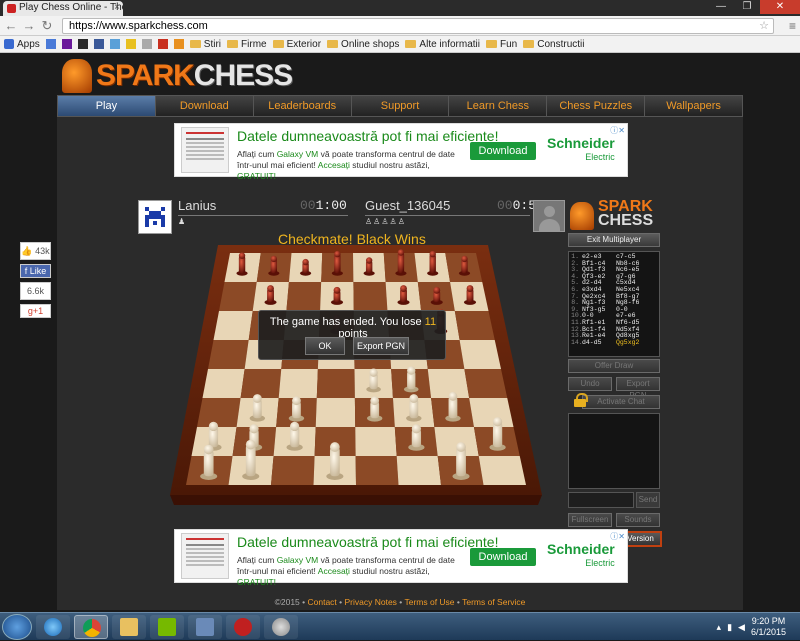 The width and height of the screenshot is (800, 641). I want to click on minimize-button: —, so click(721, 7).